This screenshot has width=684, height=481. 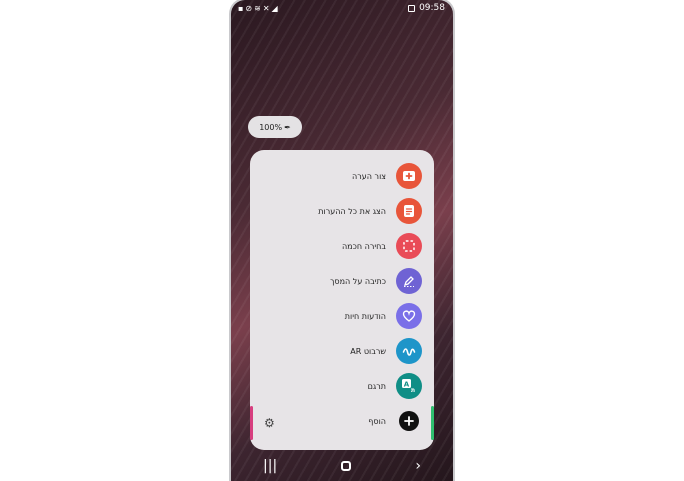 I want to click on menu-item-label: תרגם, so click(x=376, y=386).